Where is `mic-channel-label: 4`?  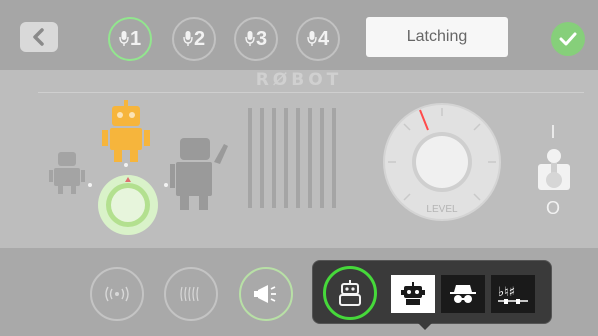
mic-channel-label: 4 is located at coordinates (323, 38).